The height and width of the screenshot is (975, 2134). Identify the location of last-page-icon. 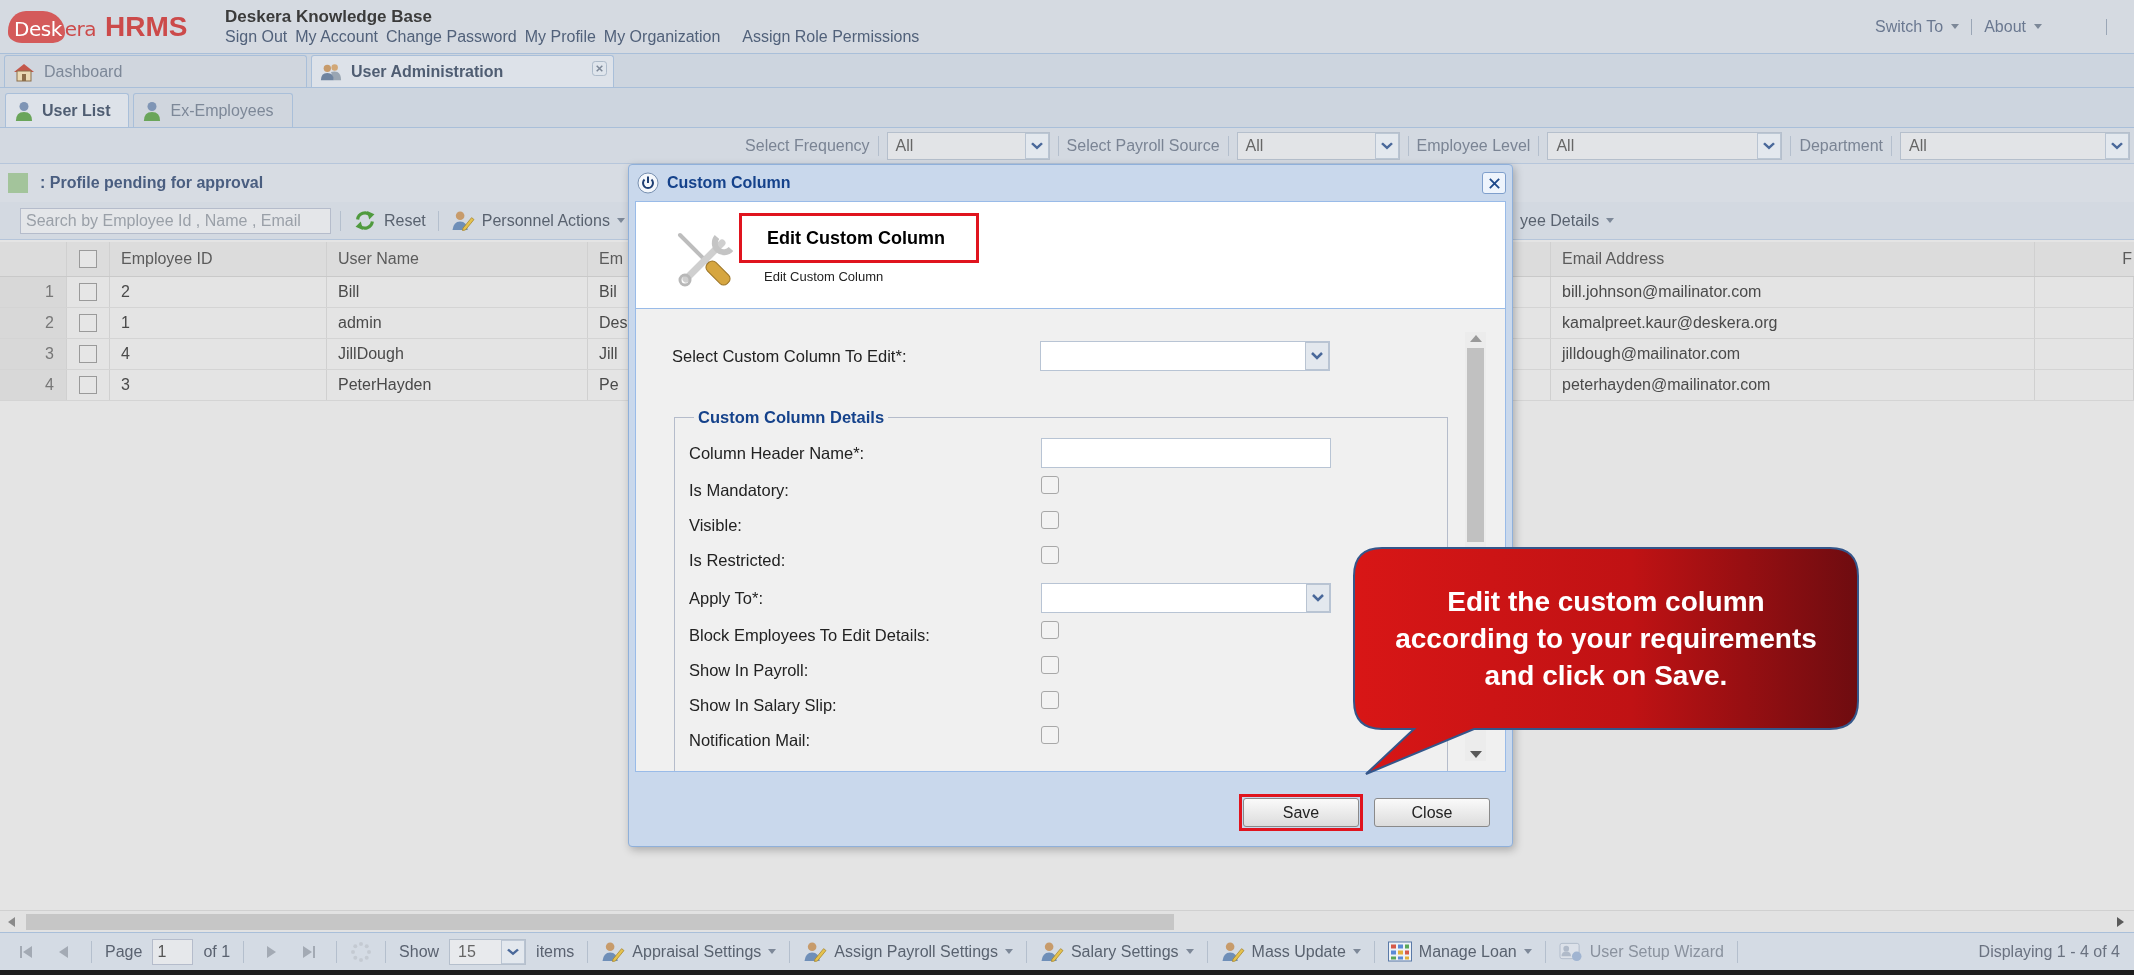
(309, 951).